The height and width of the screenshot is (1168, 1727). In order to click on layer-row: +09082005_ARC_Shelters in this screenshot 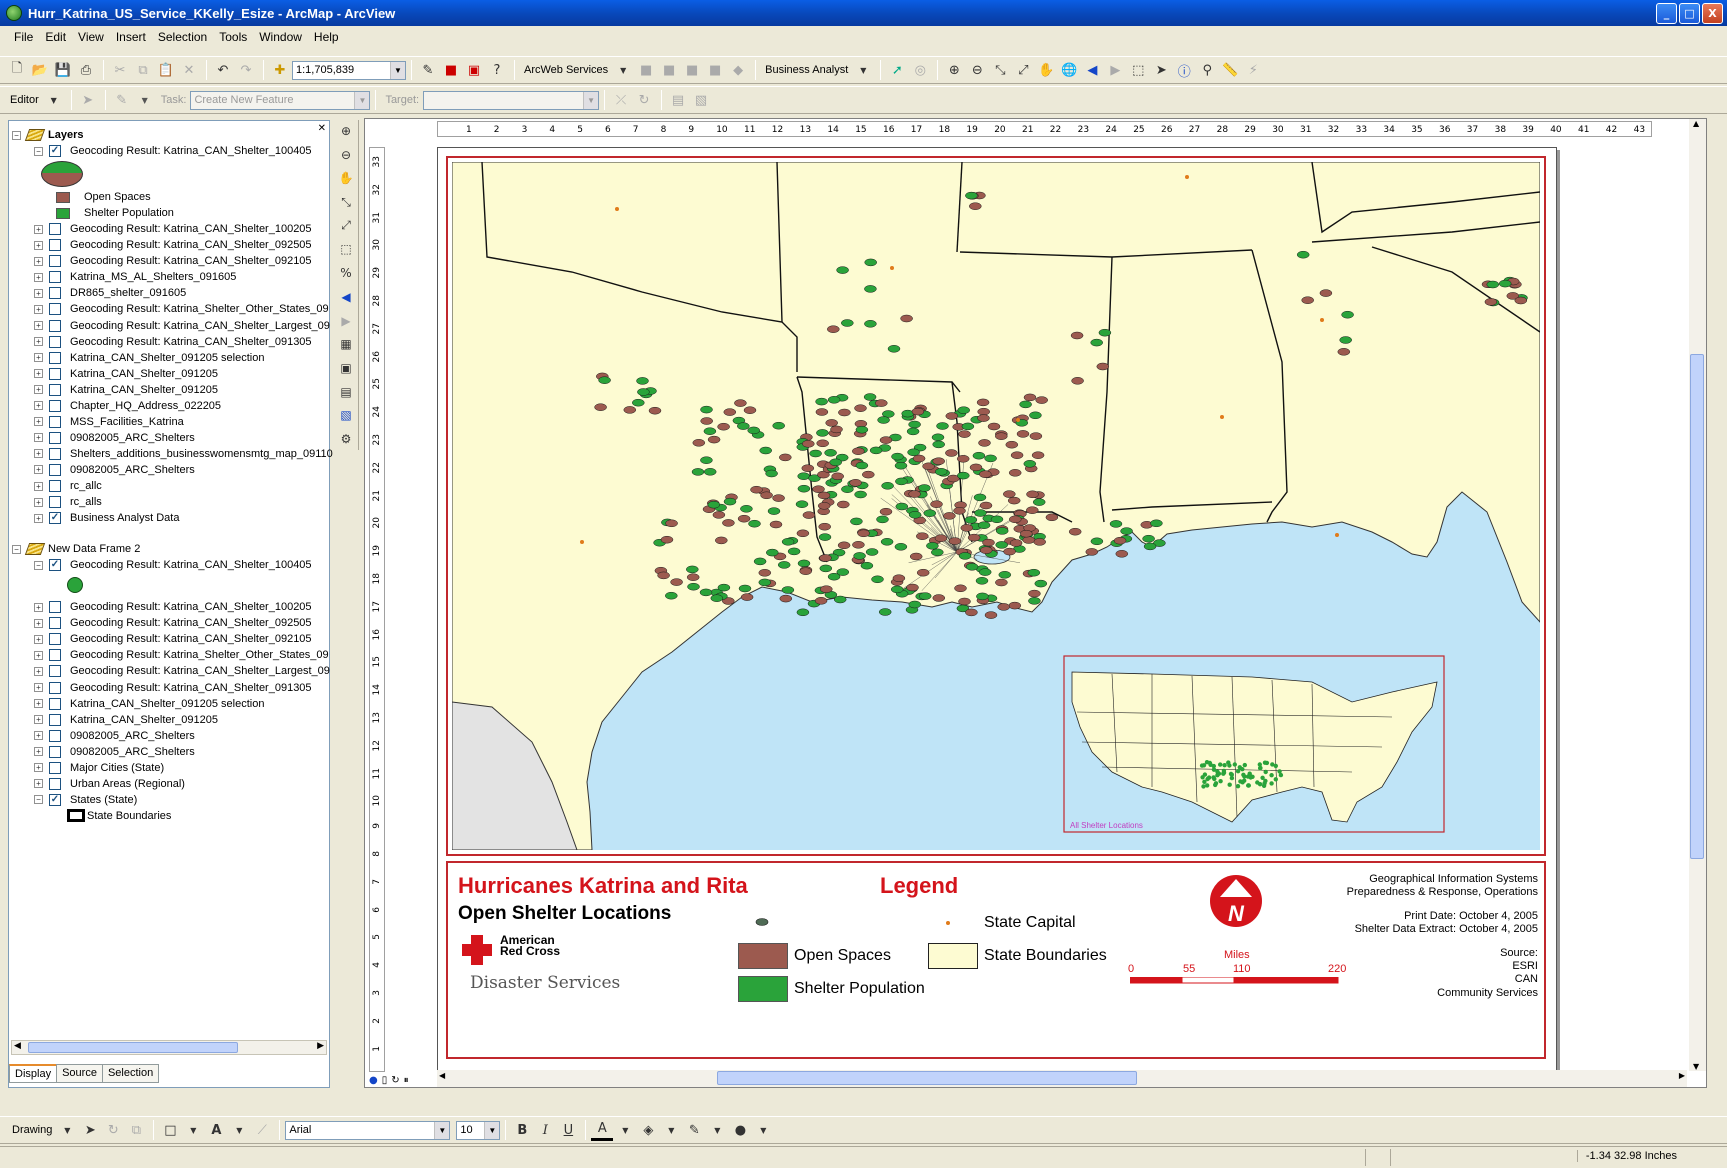, I will do `click(114, 736)`.